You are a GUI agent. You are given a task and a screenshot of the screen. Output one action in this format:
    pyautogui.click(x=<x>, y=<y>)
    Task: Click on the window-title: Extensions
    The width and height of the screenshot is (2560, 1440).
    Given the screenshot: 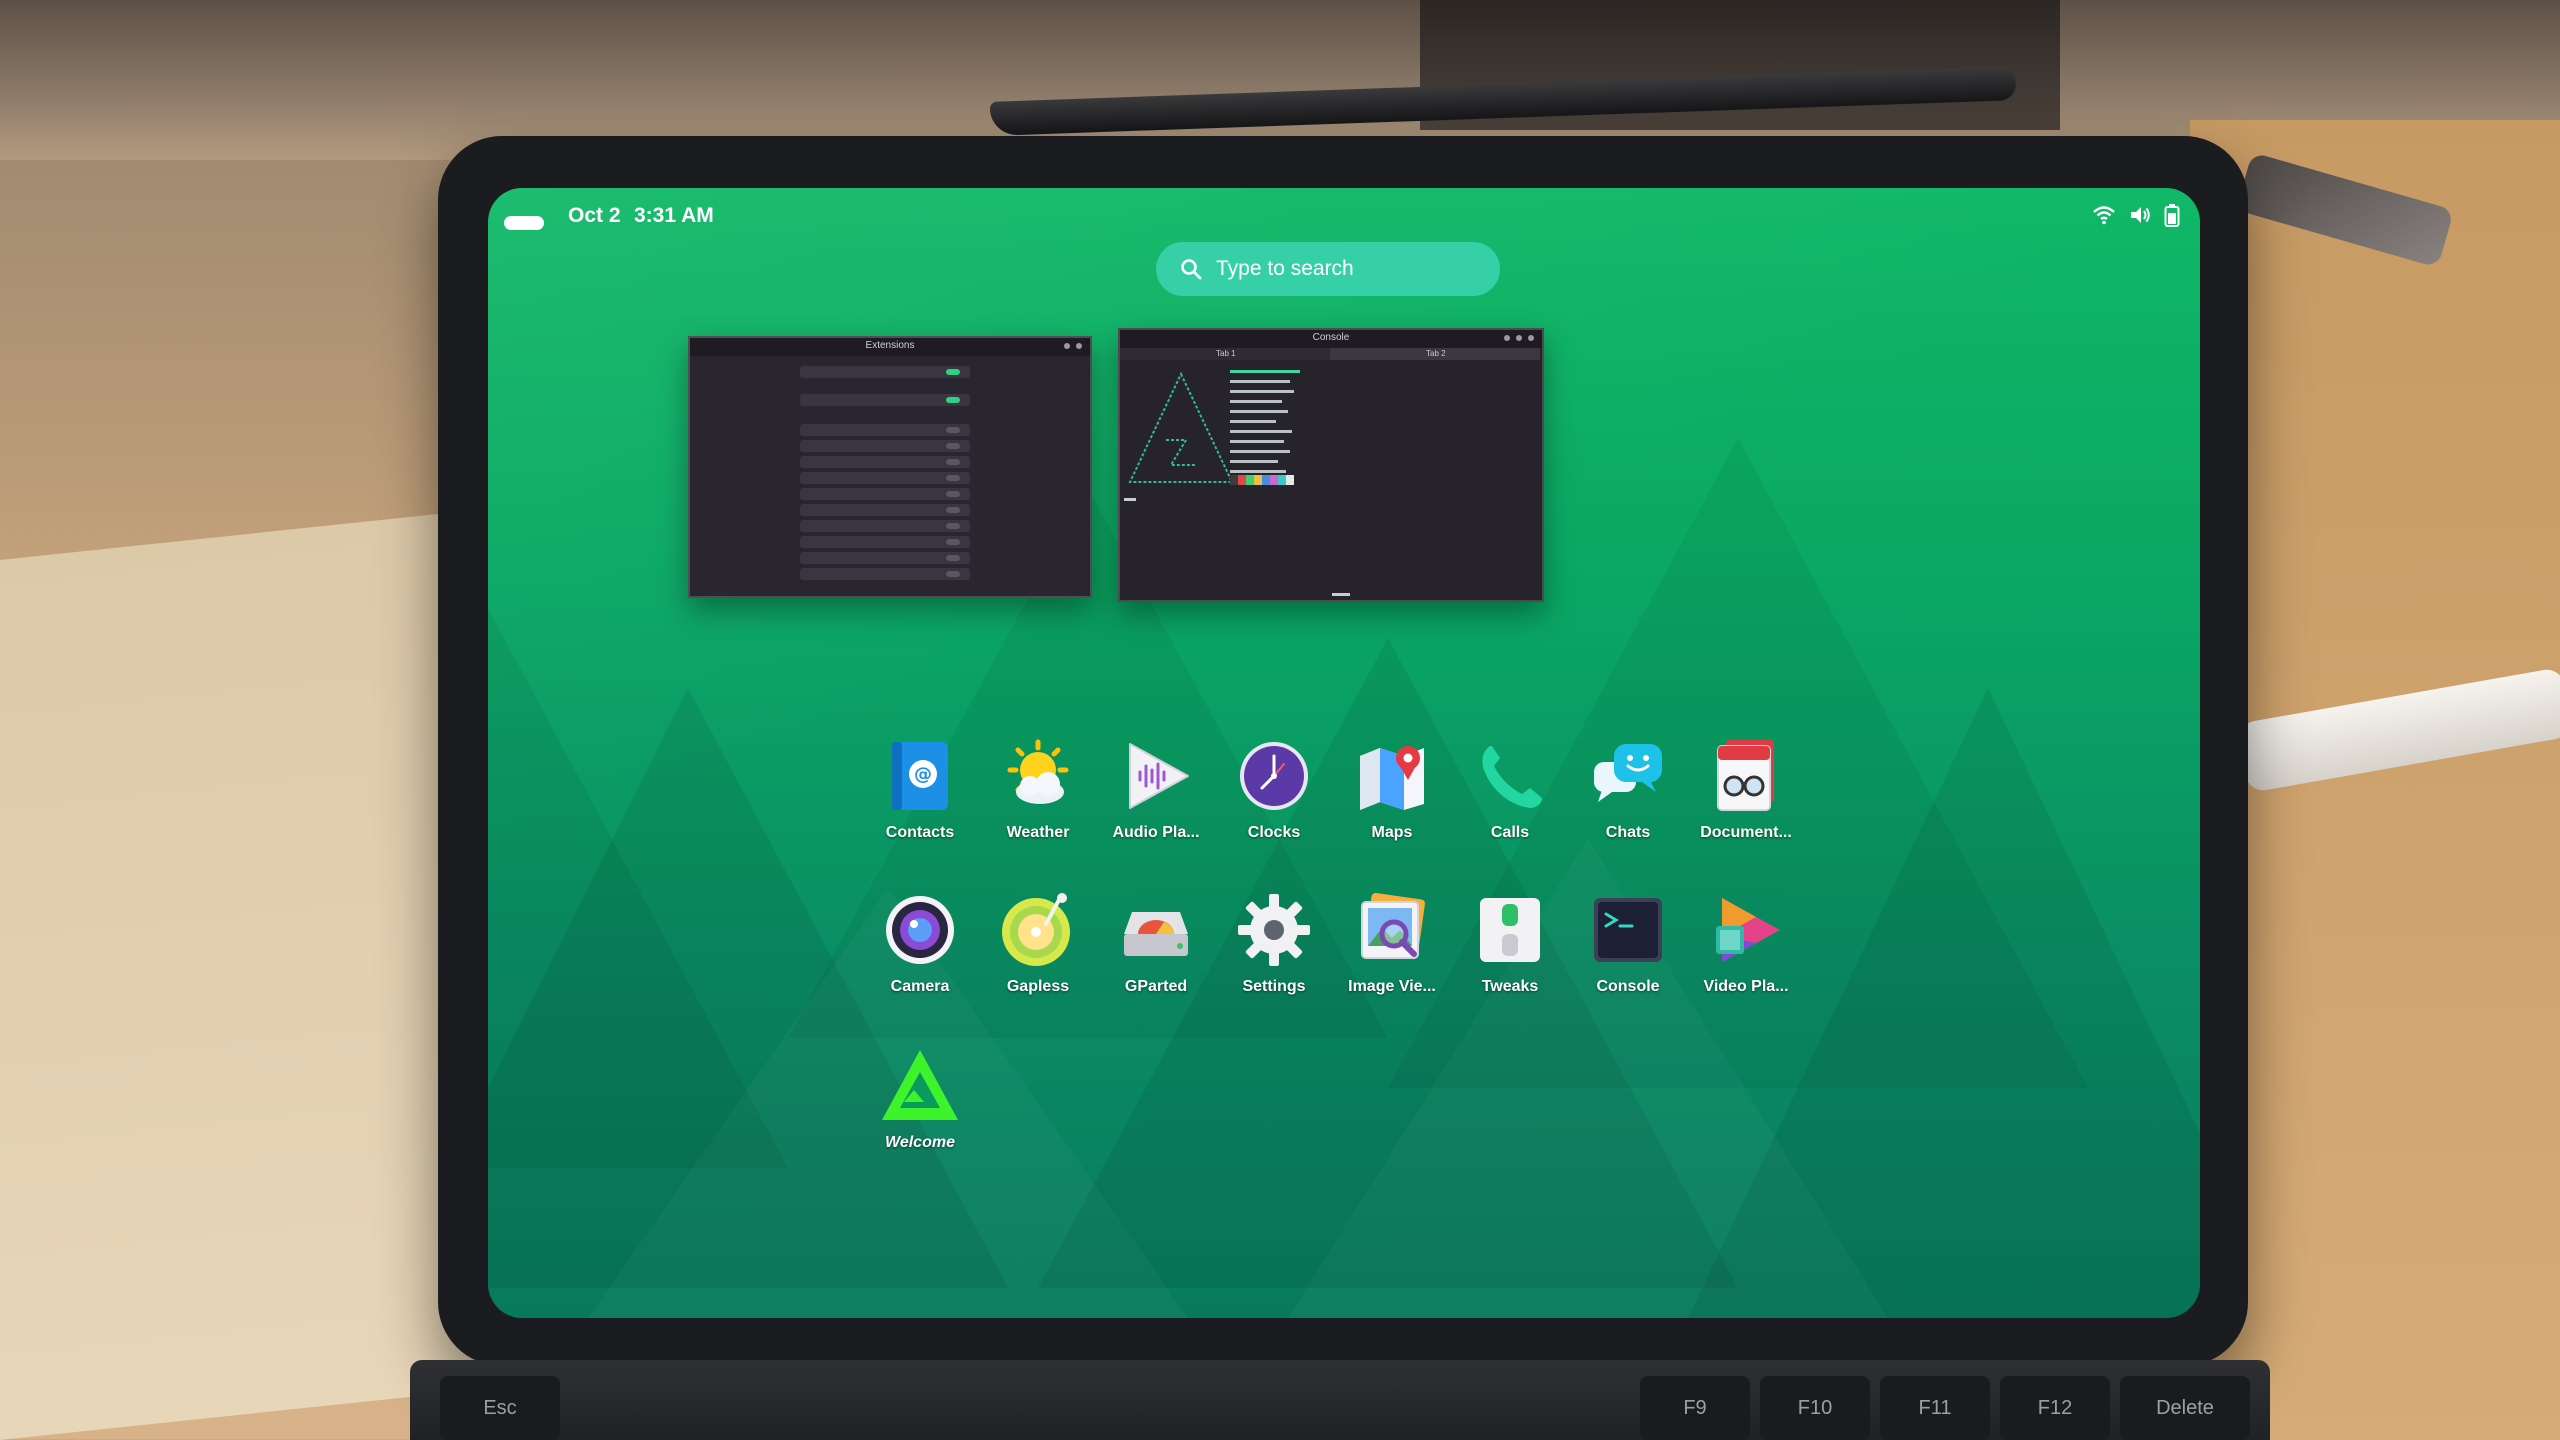 What is the action you would take?
    pyautogui.click(x=890, y=345)
    